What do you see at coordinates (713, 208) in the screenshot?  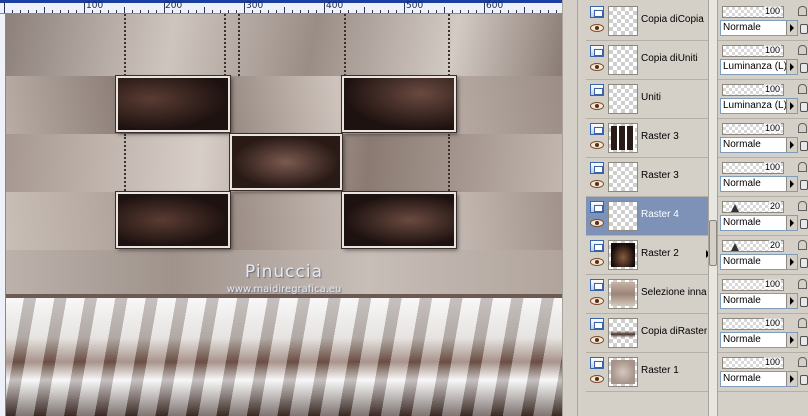 I see `layers-scrollbar` at bounding box center [713, 208].